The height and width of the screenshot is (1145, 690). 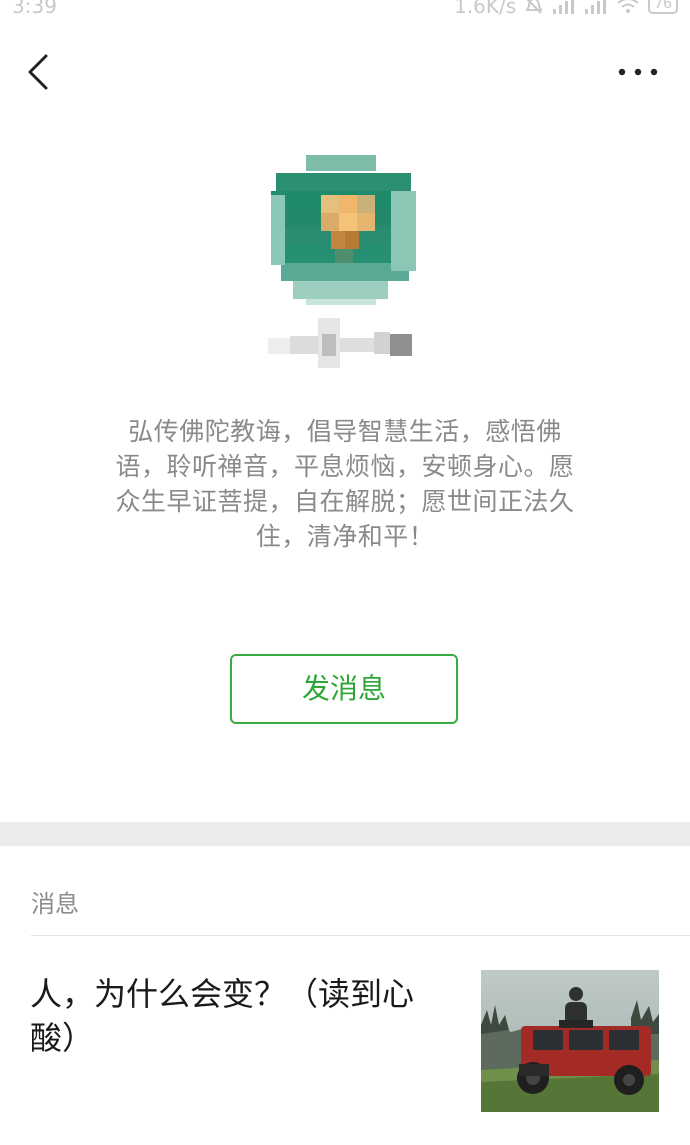 What do you see at coordinates (360, 935) in the screenshot?
I see `divider` at bounding box center [360, 935].